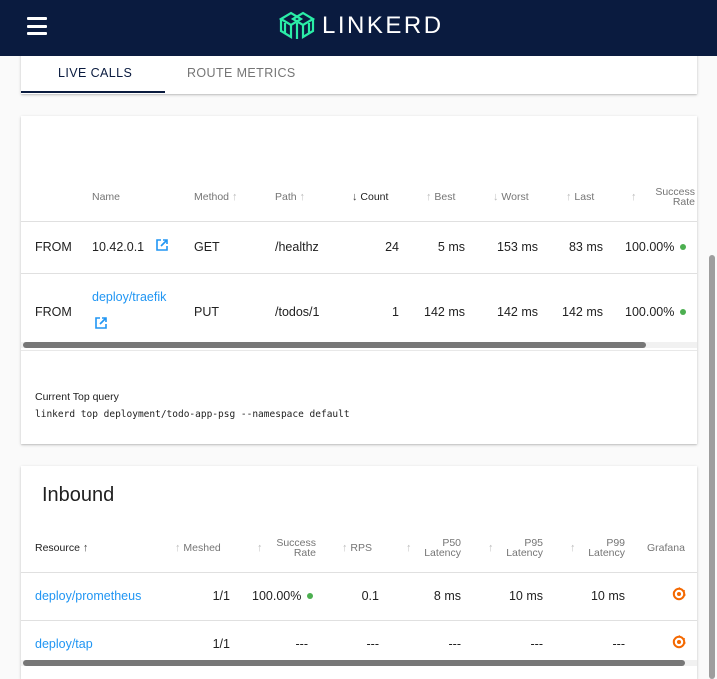  I want to click on source-name-cell: 10.42.0.1, so click(118, 247).